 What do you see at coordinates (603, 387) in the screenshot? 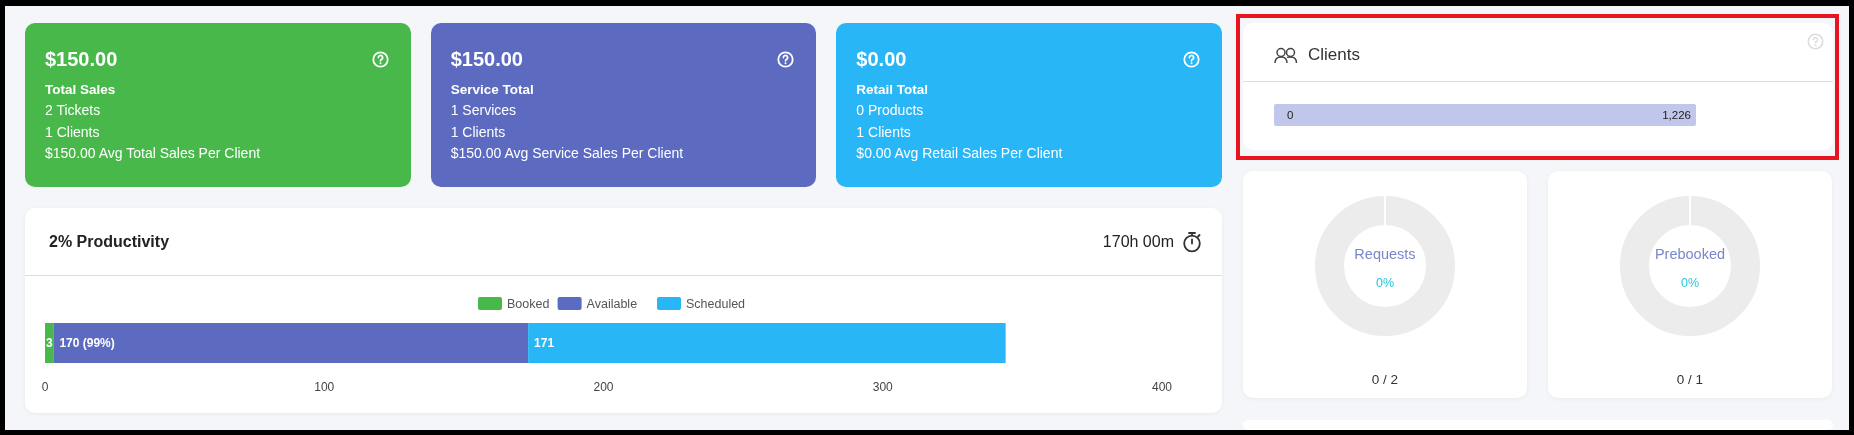
I see `axis-tick-label: 200` at bounding box center [603, 387].